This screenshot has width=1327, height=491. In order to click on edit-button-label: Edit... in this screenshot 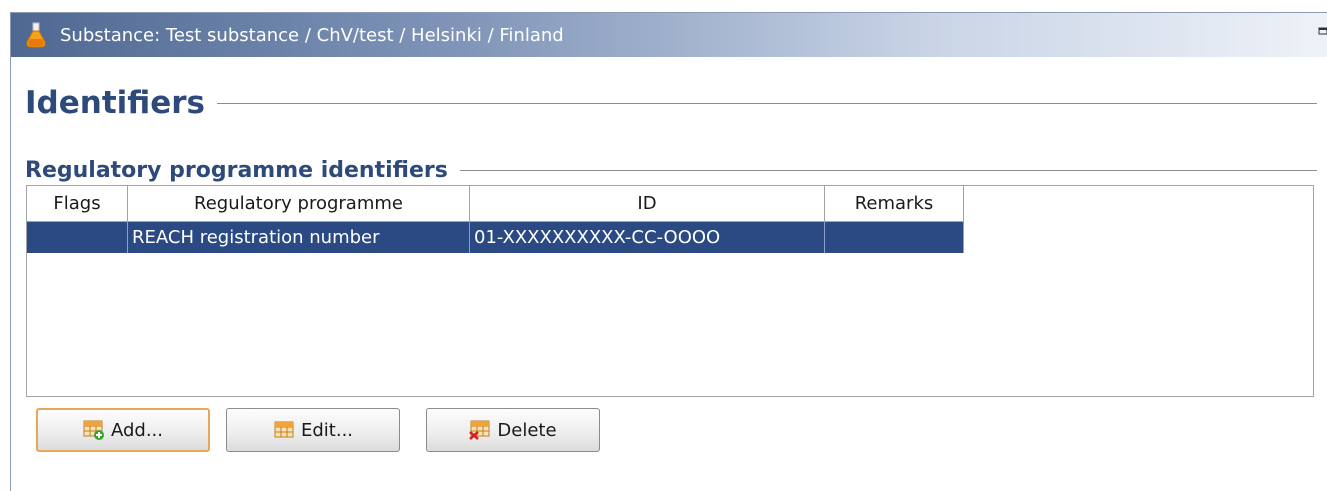, I will do `click(327, 430)`.